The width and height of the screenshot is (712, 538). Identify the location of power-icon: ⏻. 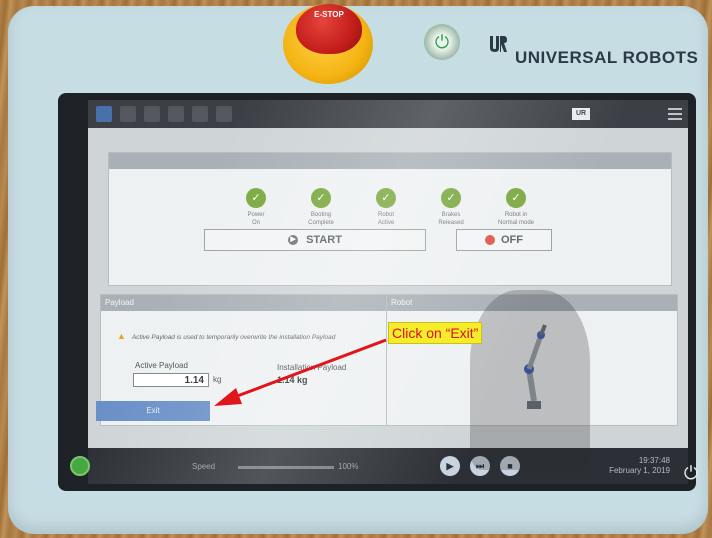
(442, 42).